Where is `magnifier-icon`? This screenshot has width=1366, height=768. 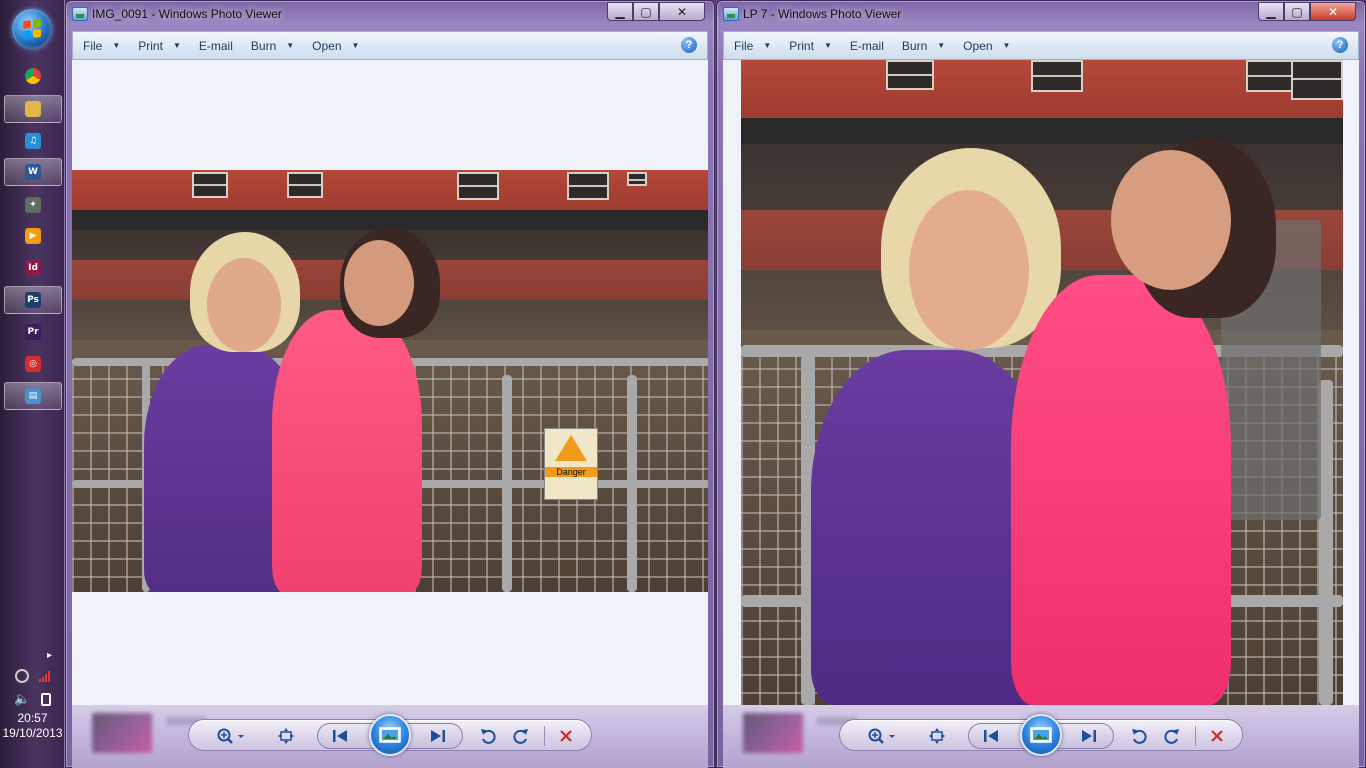
magnifier-icon is located at coordinates (230, 736).